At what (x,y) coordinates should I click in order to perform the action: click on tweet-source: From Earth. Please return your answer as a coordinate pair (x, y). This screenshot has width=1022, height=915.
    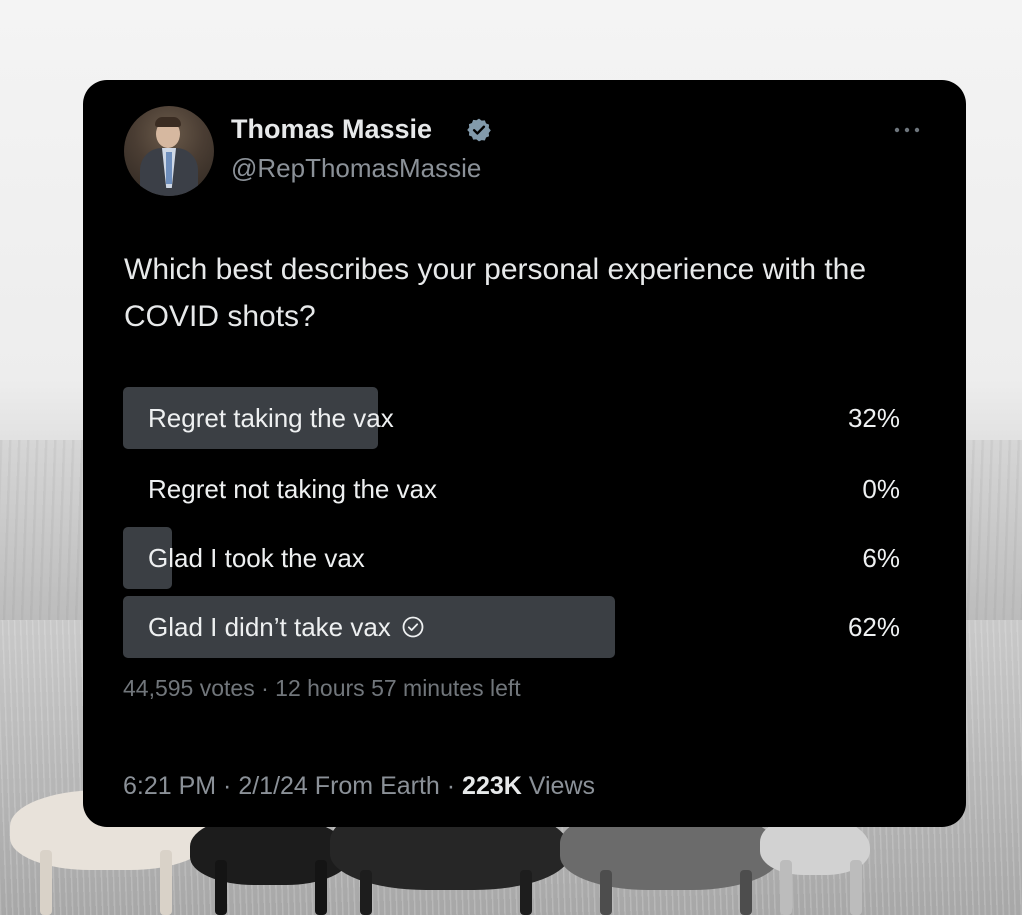
    Looking at the image, I should click on (377, 786).